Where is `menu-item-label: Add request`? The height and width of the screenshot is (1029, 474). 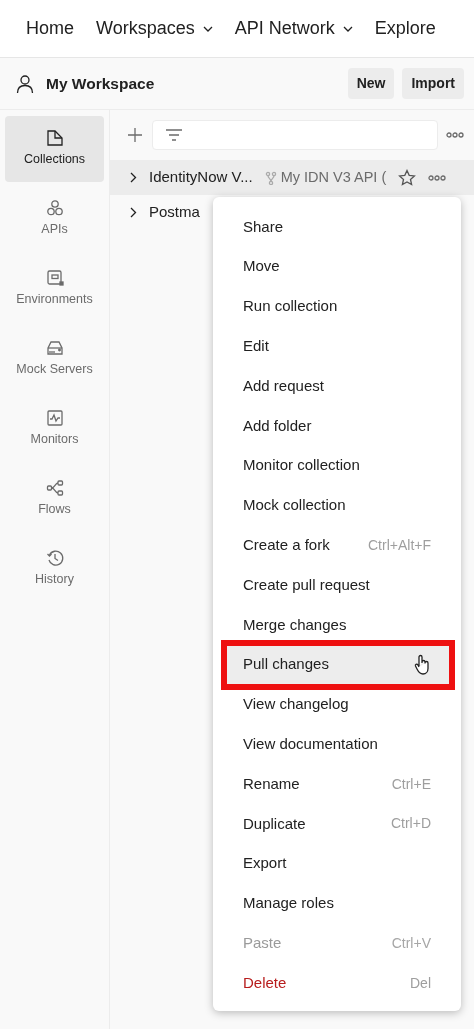 menu-item-label: Add request is located at coordinates (283, 385).